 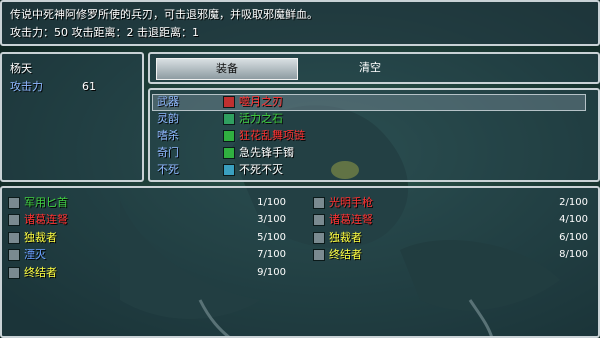 I want to click on blade-icon, so click(x=229, y=102).